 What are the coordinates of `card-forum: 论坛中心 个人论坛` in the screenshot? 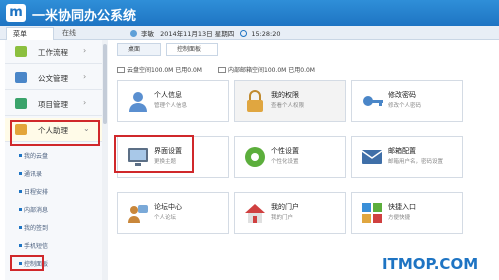 It's located at (173, 213).